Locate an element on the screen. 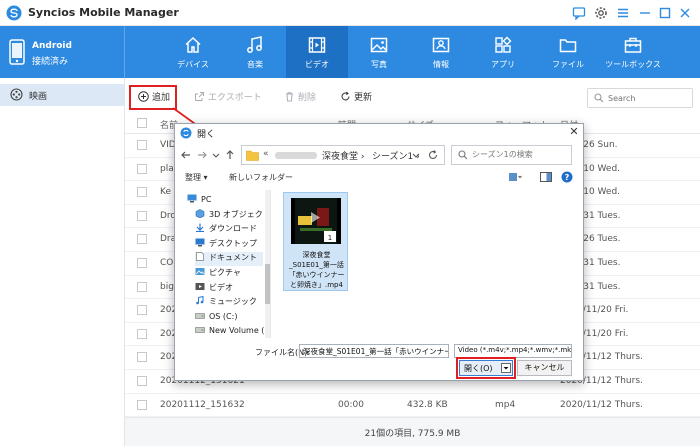  pc-icon is located at coordinates (192, 198).